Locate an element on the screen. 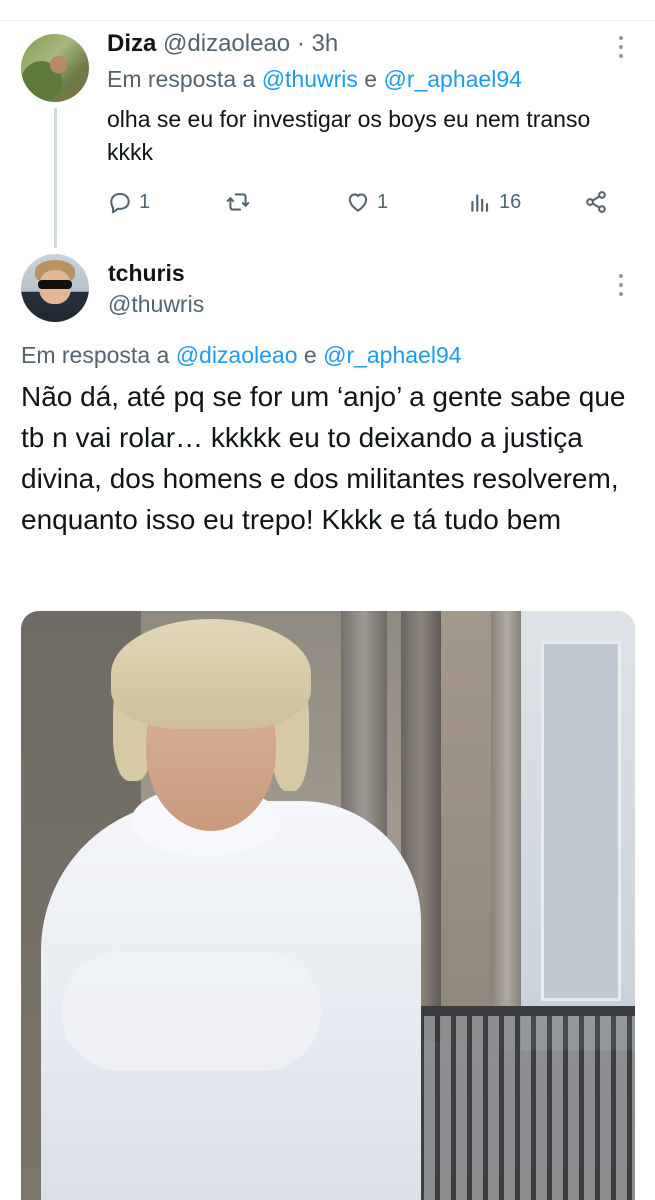 This screenshot has height=1200, width=655. handle: @dizaoleao is located at coordinates (226, 43).